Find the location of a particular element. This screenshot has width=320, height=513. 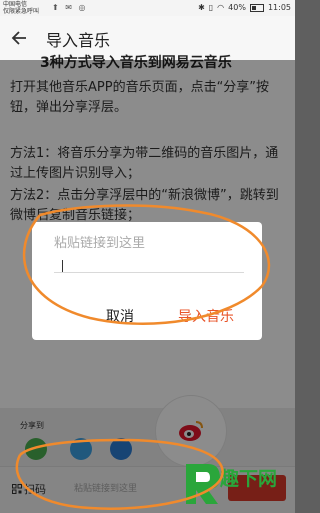

cancel-button: 取消 is located at coordinates (120, 316).